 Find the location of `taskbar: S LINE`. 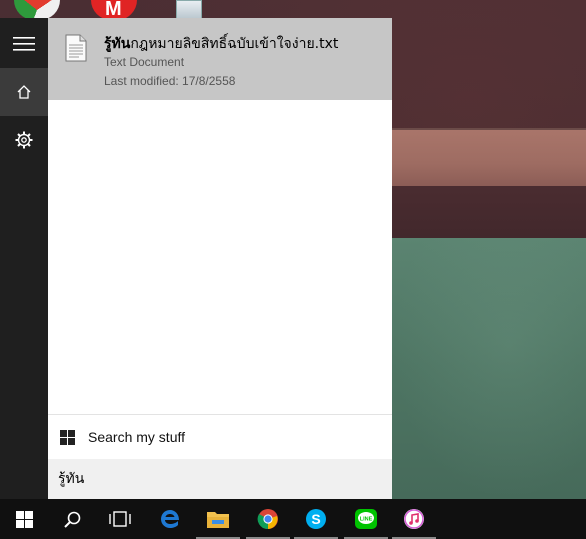

taskbar: S LINE is located at coordinates (293, 519).